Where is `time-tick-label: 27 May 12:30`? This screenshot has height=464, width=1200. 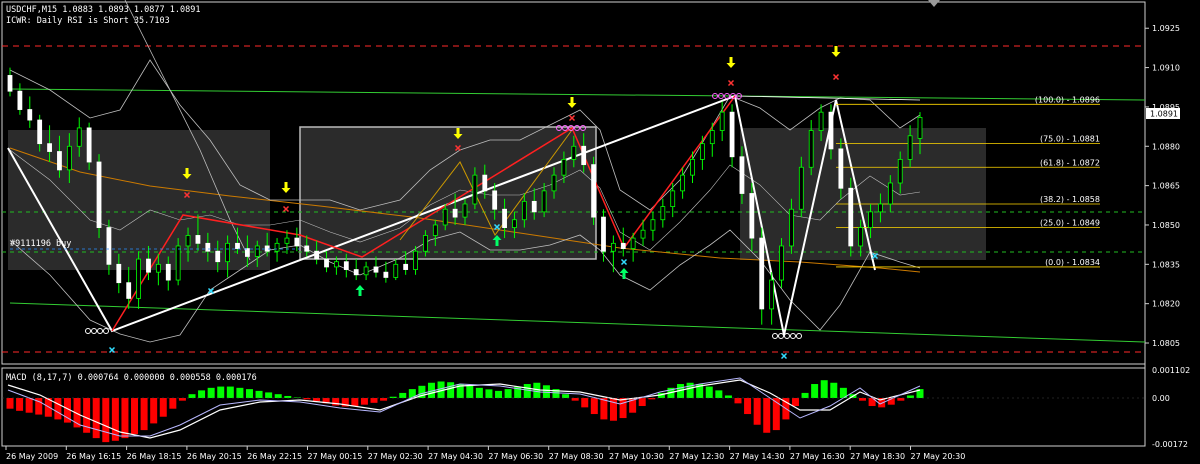 time-tick-label: 27 May 12:30 is located at coordinates (696, 456).